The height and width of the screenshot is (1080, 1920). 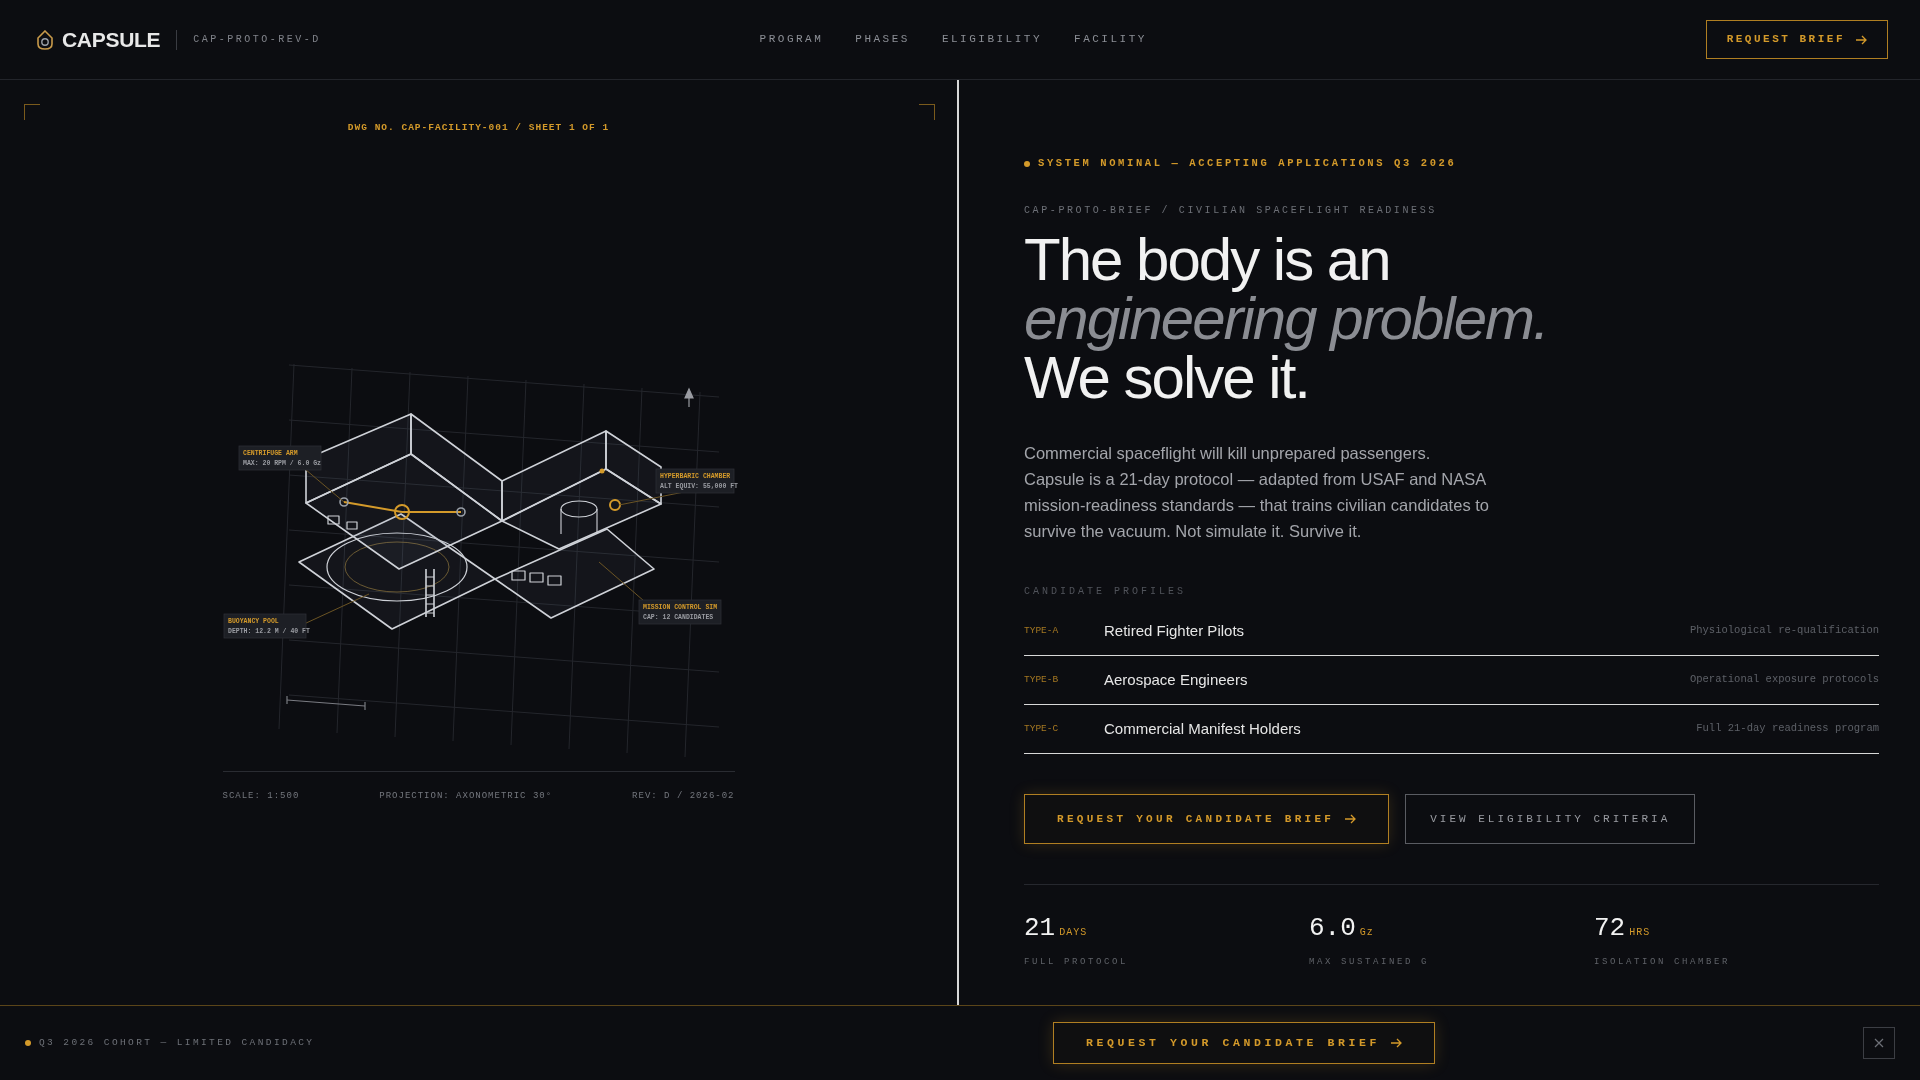 I want to click on close-button, so click(x=1879, y=1043).